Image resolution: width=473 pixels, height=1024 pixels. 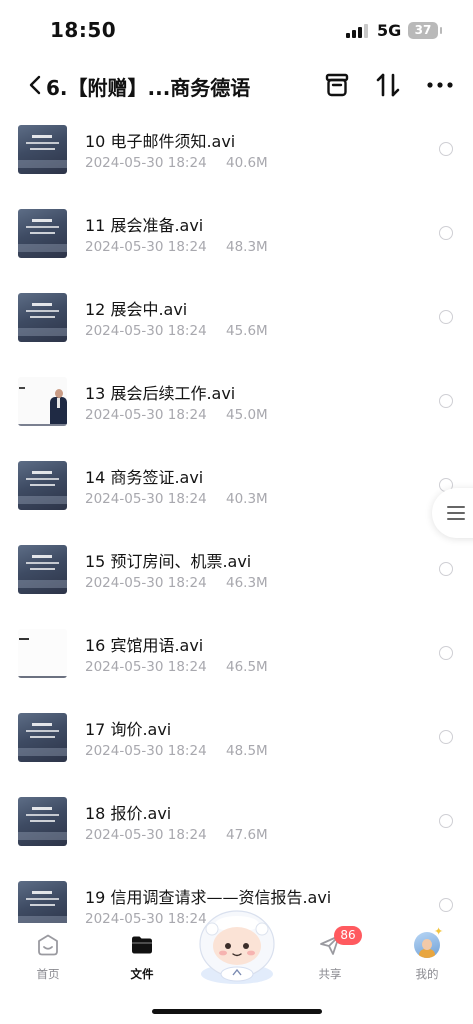 What do you see at coordinates (236, 654) in the screenshot?
I see `file-row: 16 宾馆用语.avi 2024-05-30 18:24 46.5M` at bounding box center [236, 654].